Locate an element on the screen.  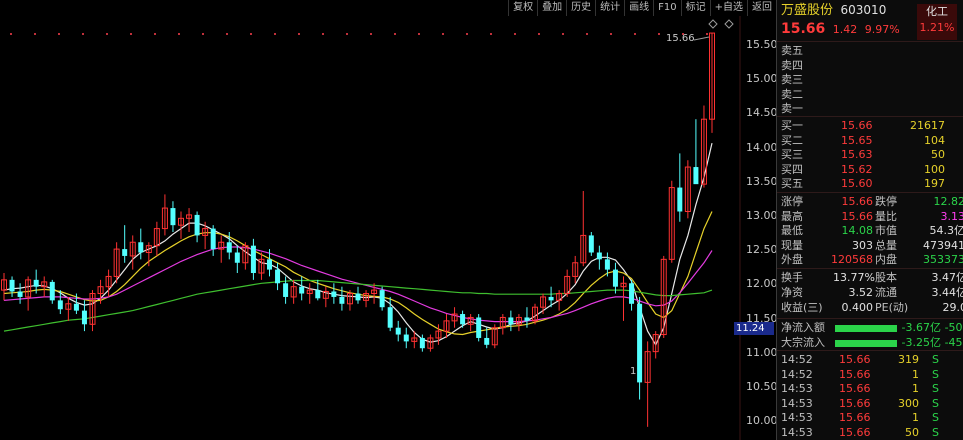
flow-row: 净流入额 -3.67亿-50% is located at coordinates (872, 328).